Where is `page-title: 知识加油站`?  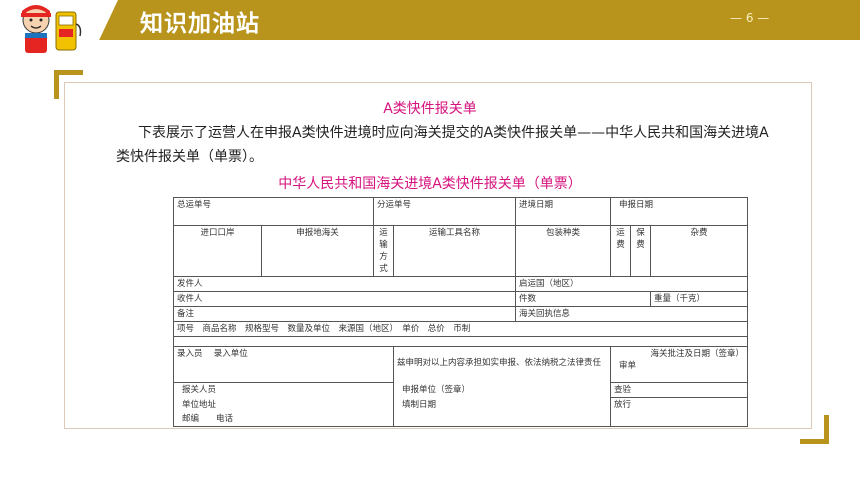
page-title: 知识加油站 is located at coordinates (200, 24).